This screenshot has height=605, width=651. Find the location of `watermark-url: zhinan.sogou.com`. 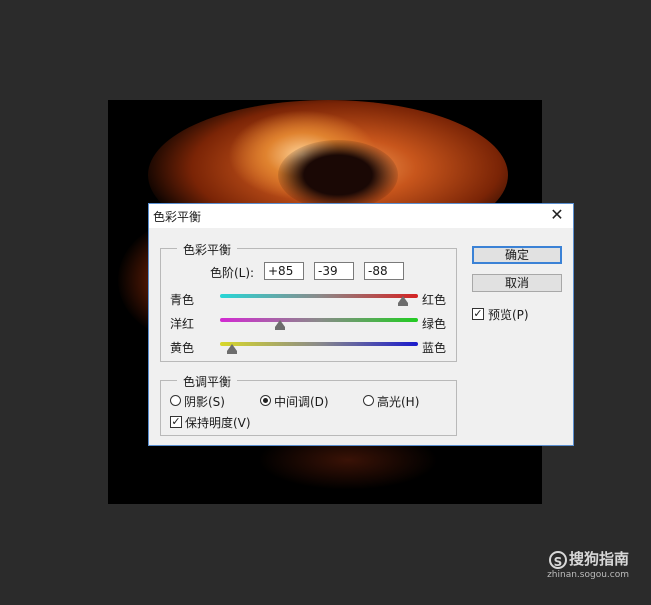

watermark-url: zhinan.sogou.com is located at coordinates (588, 575).